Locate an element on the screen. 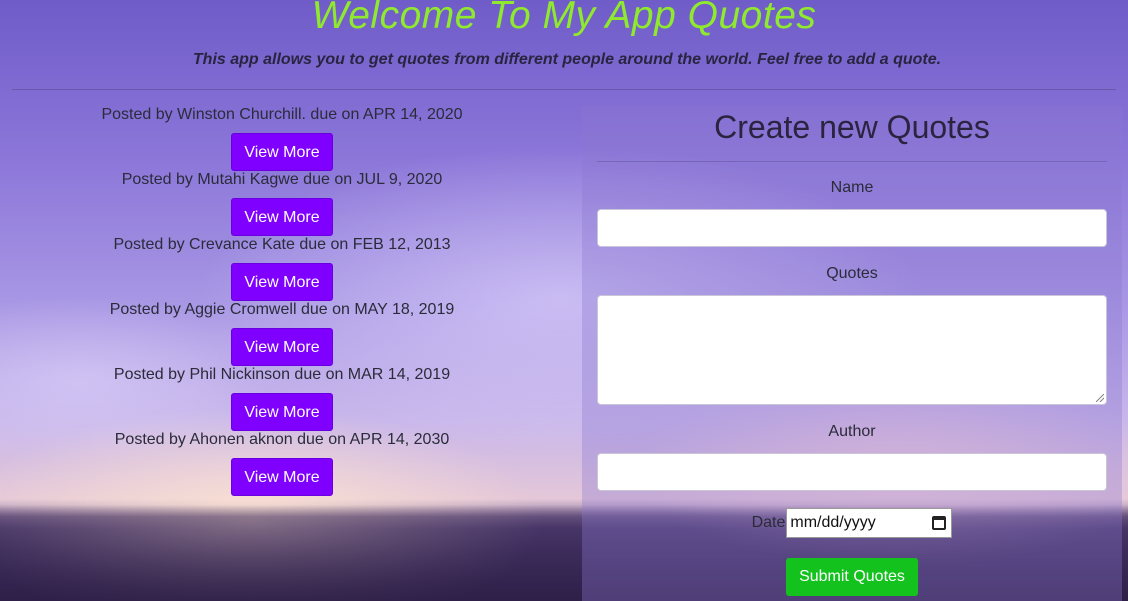 The height and width of the screenshot is (601, 1128). resize-handle-icon is located at coordinates (1100, 398).